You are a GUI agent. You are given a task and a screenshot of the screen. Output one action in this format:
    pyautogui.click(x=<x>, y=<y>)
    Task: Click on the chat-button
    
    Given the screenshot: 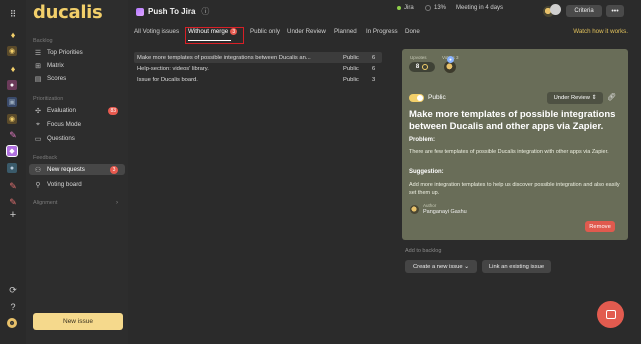 What is the action you would take?
    pyautogui.click(x=610, y=314)
    